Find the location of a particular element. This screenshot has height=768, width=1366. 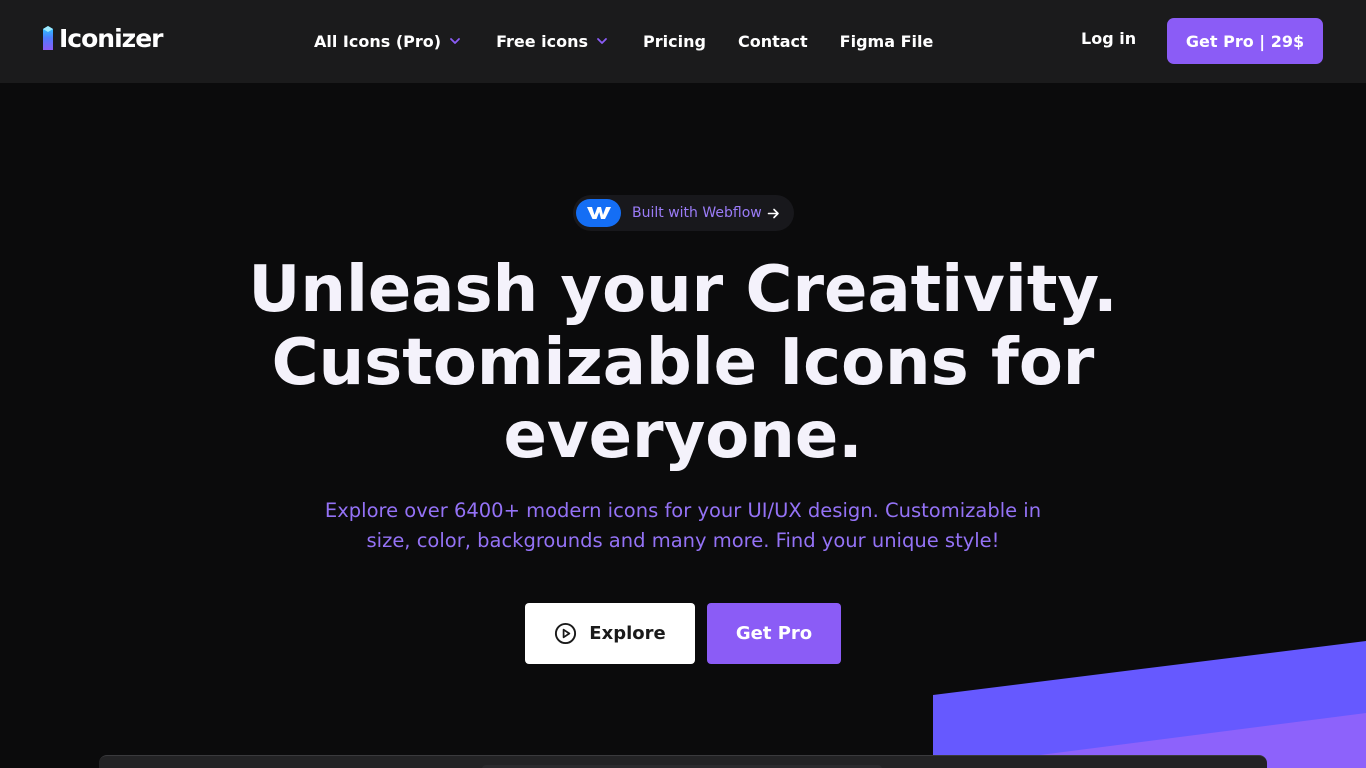

explore-button-label: Explore is located at coordinates (627, 633).